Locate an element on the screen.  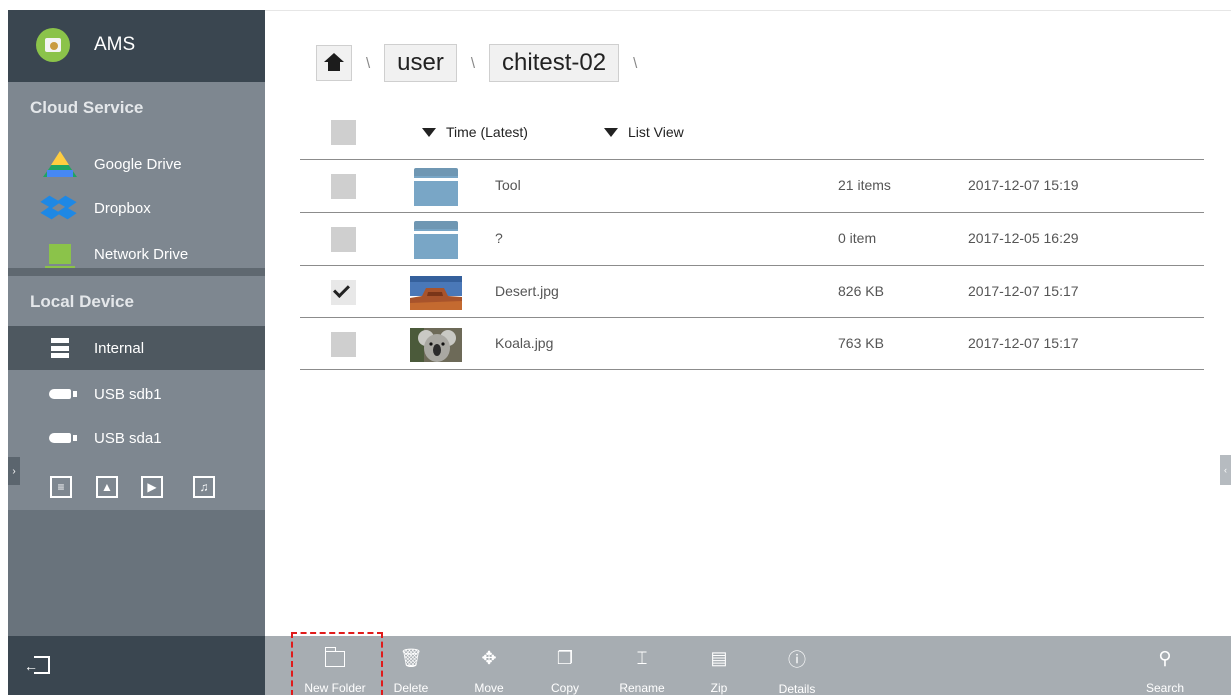
move-label: Move is located at coordinates (489, 688).